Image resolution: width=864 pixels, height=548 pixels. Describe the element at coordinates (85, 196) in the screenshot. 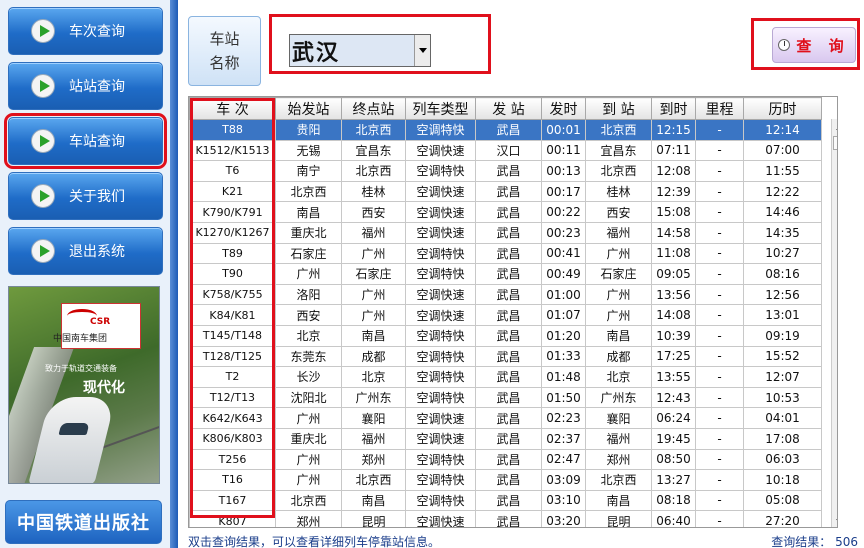

I see `nav-about-button: 关于我们` at that location.